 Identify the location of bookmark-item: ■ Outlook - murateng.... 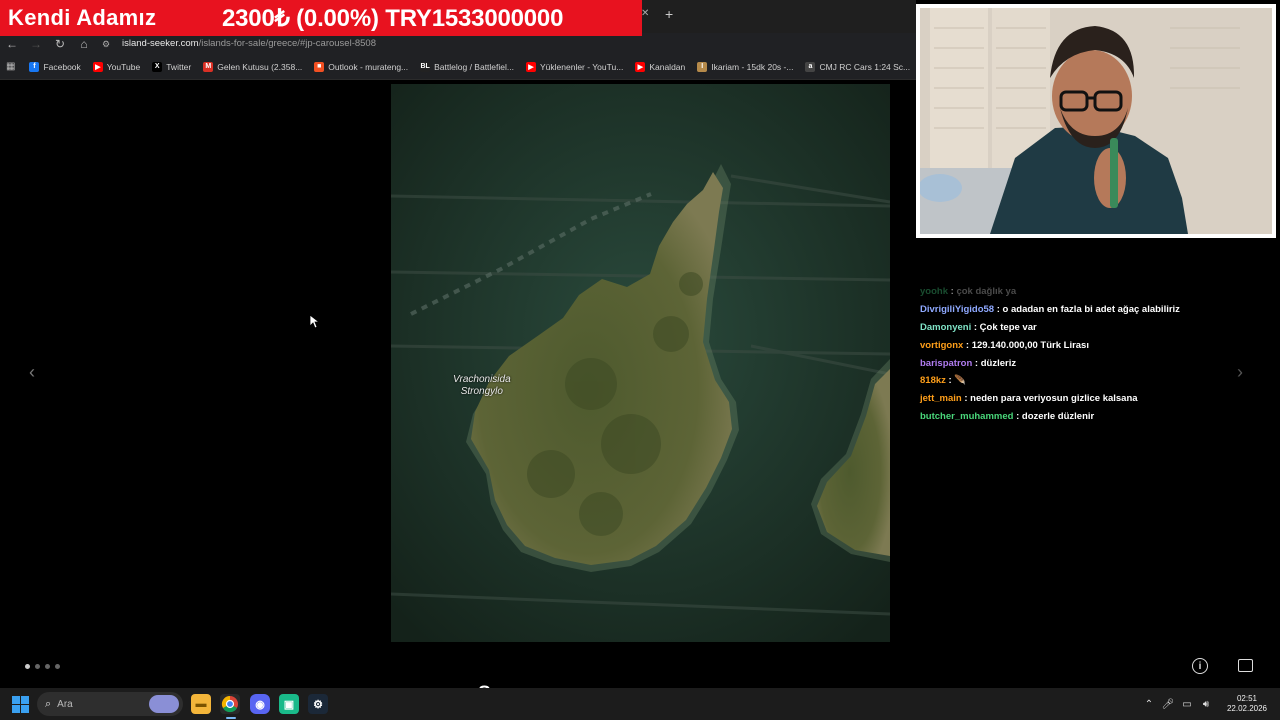
(361, 66).